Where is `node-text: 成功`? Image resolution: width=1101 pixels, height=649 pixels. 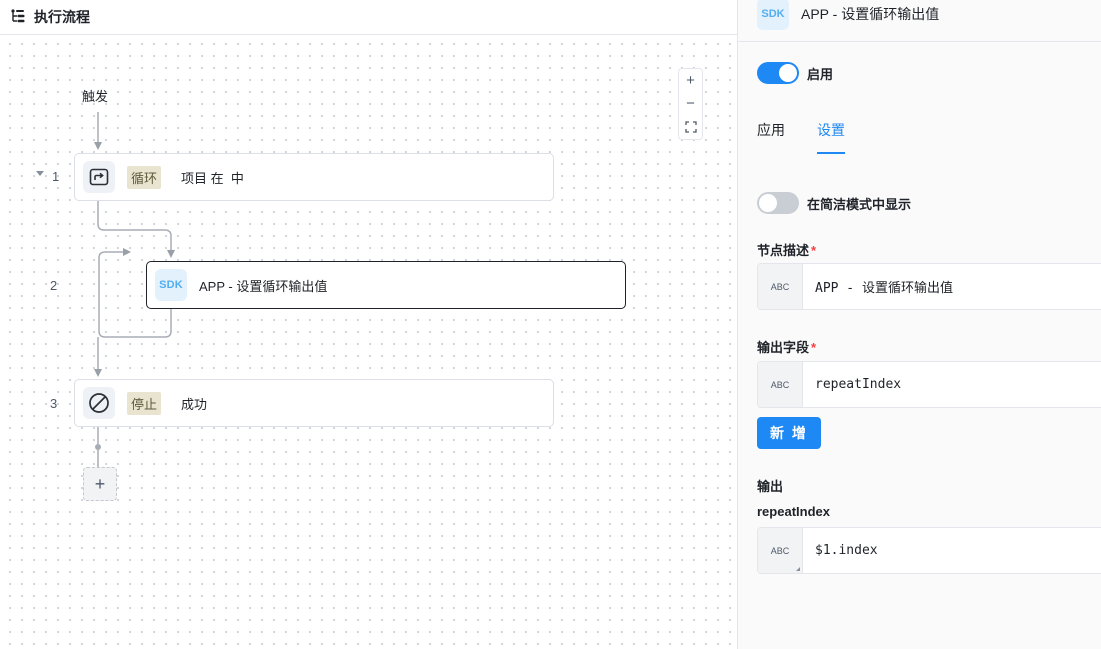
node-text: 成功 is located at coordinates (194, 404).